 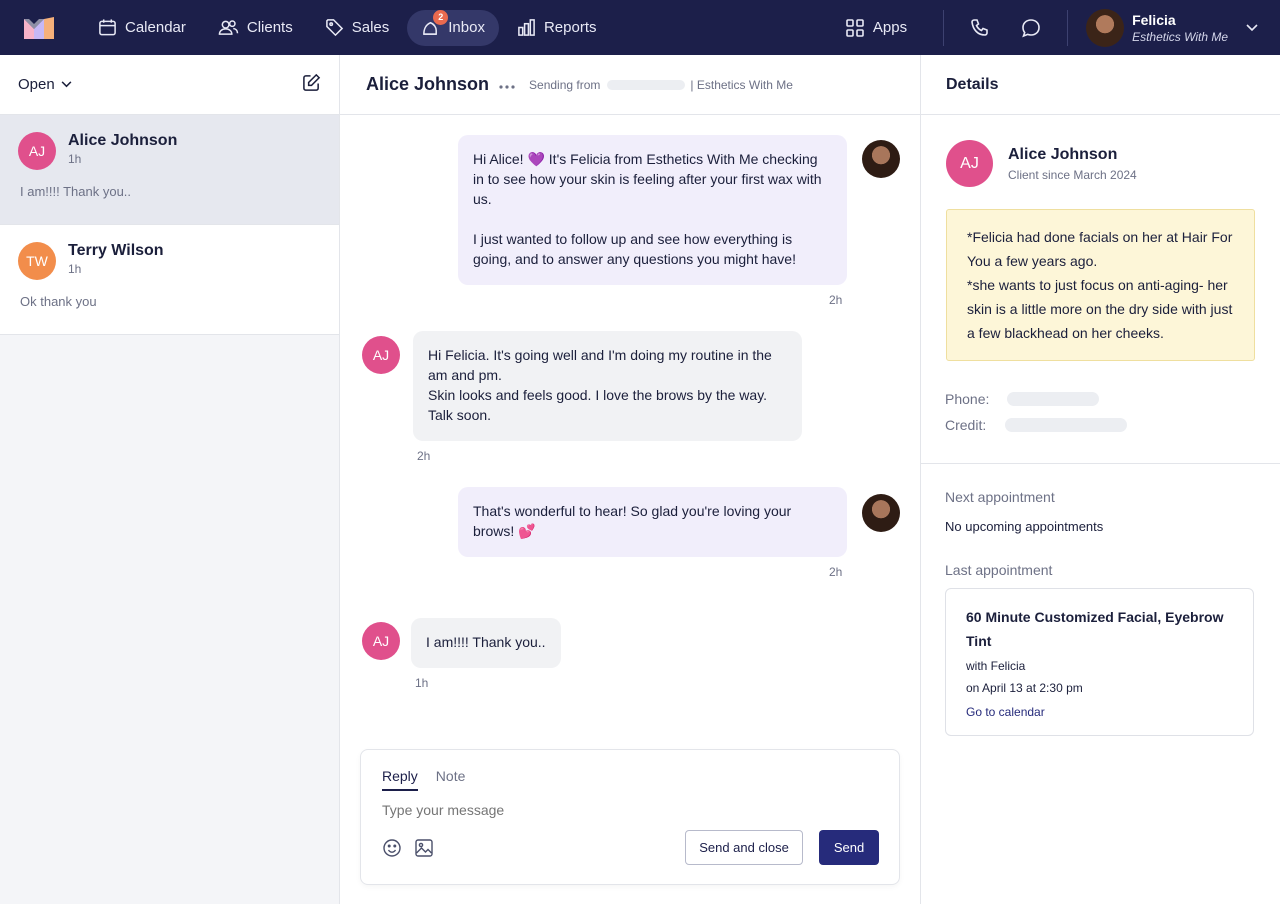 What do you see at coordinates (1154, 19) in the screenshot?
I see `user-name: Felicia` at bounding box center [1154, 19].